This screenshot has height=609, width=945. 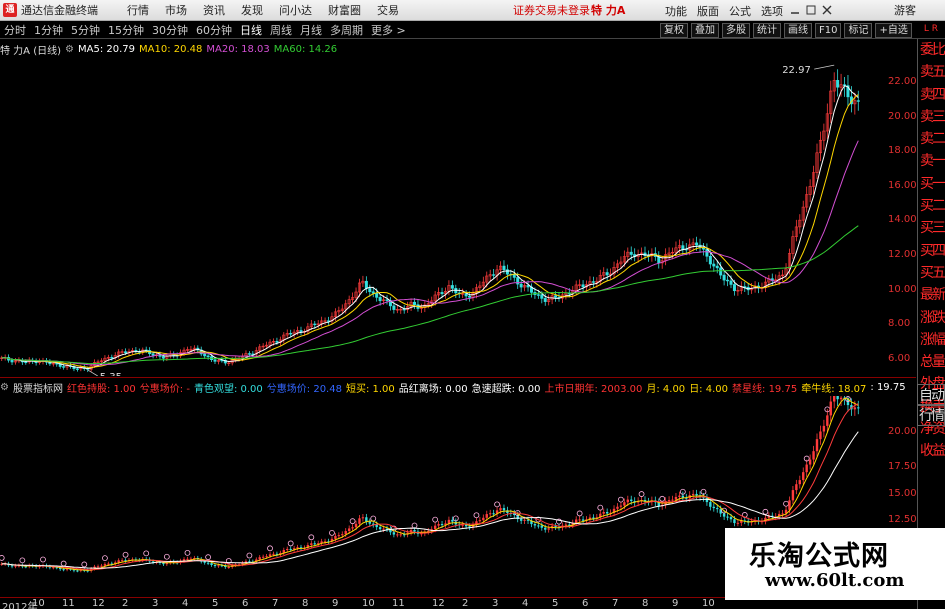 What do you see at coordinates (827, 10) in the screenshot?
I see `close-icon` at bounding box center [827, 10].